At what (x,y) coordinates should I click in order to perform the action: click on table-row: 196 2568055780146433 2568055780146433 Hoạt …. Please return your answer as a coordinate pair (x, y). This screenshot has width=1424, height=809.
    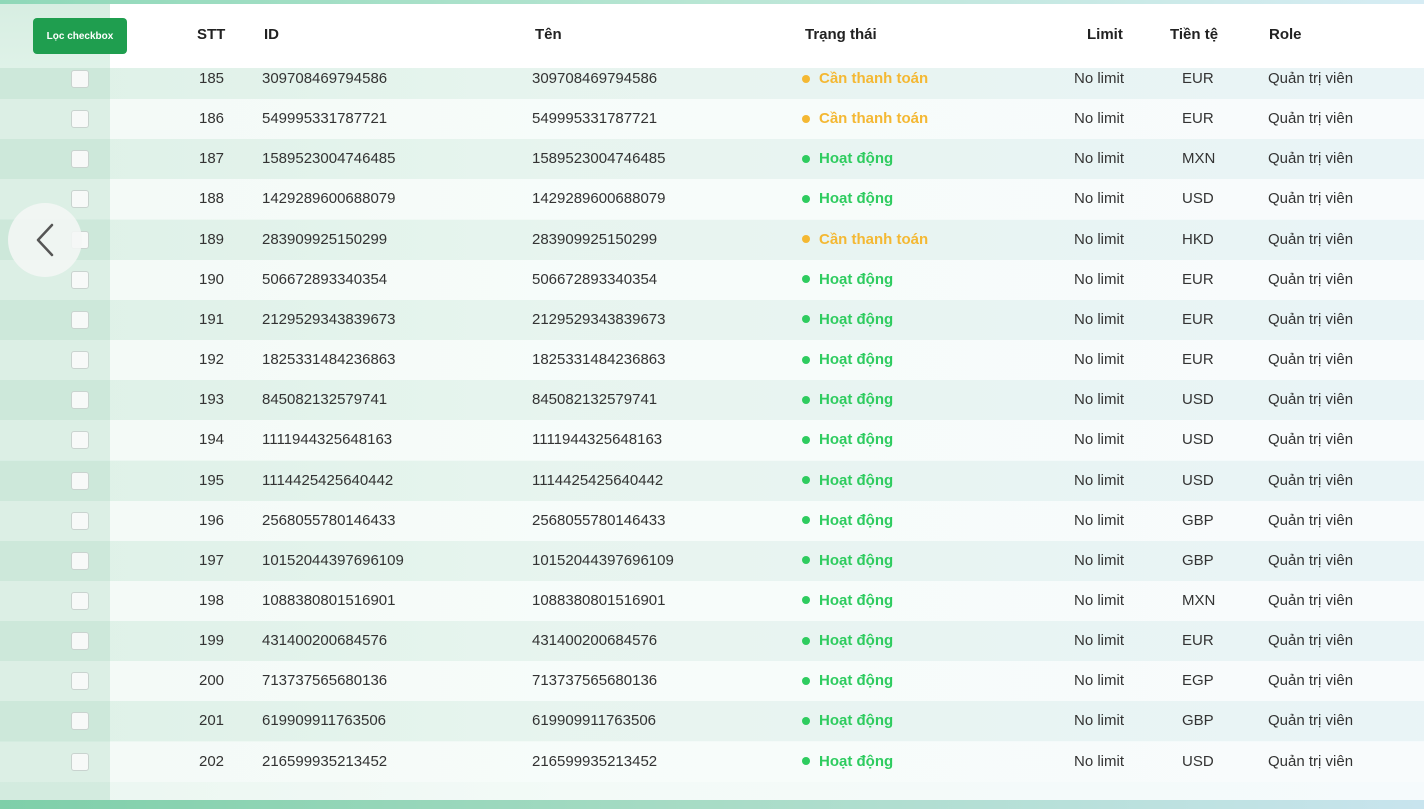
    Looking at the image, I should click on (712, 520).